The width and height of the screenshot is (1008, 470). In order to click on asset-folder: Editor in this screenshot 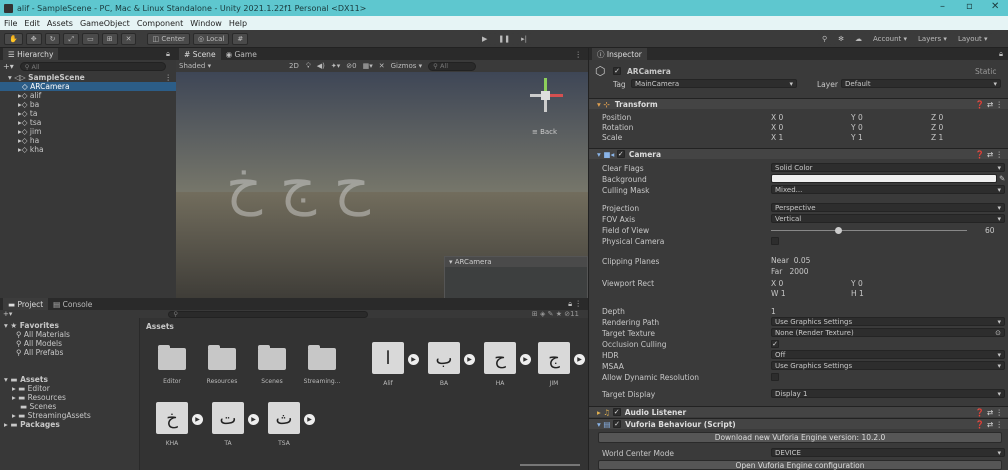, I will do `click(172, 365)`.